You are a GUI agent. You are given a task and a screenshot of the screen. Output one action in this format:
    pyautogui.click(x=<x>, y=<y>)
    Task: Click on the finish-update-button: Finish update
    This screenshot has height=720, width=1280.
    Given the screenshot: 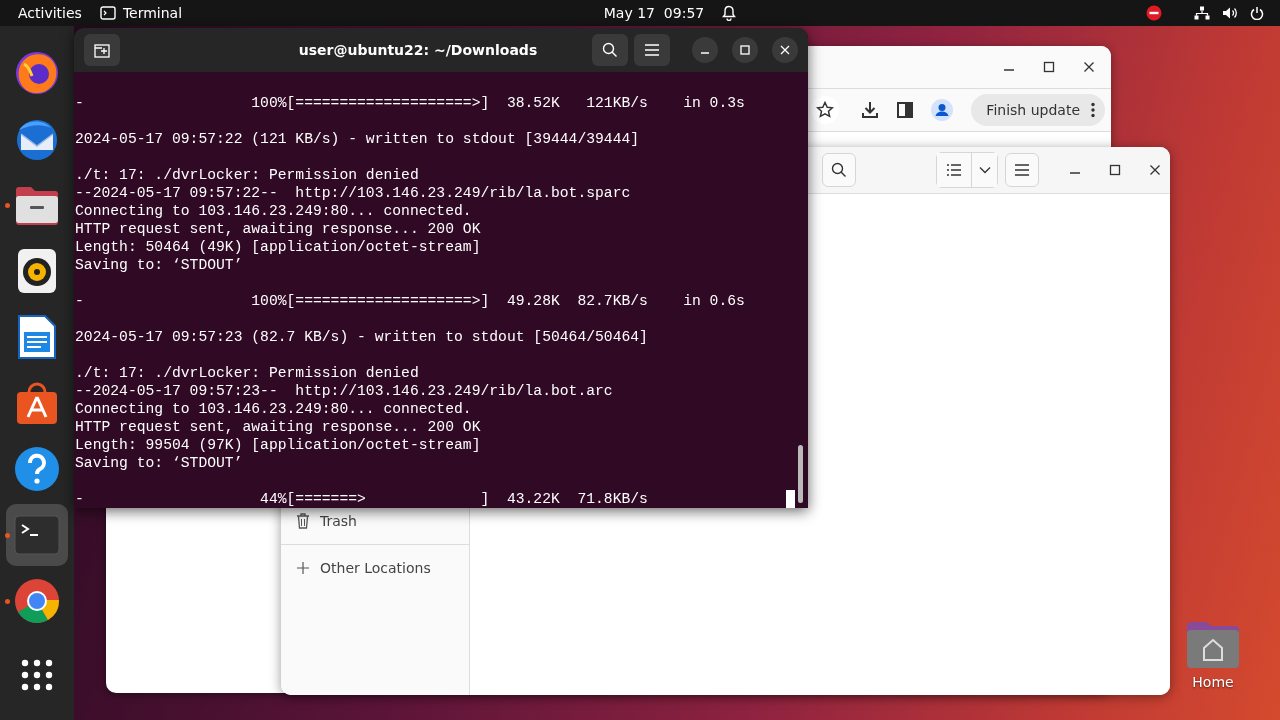 What is the action you would take?
    pyautogui.click(x=1038, y=110)
    